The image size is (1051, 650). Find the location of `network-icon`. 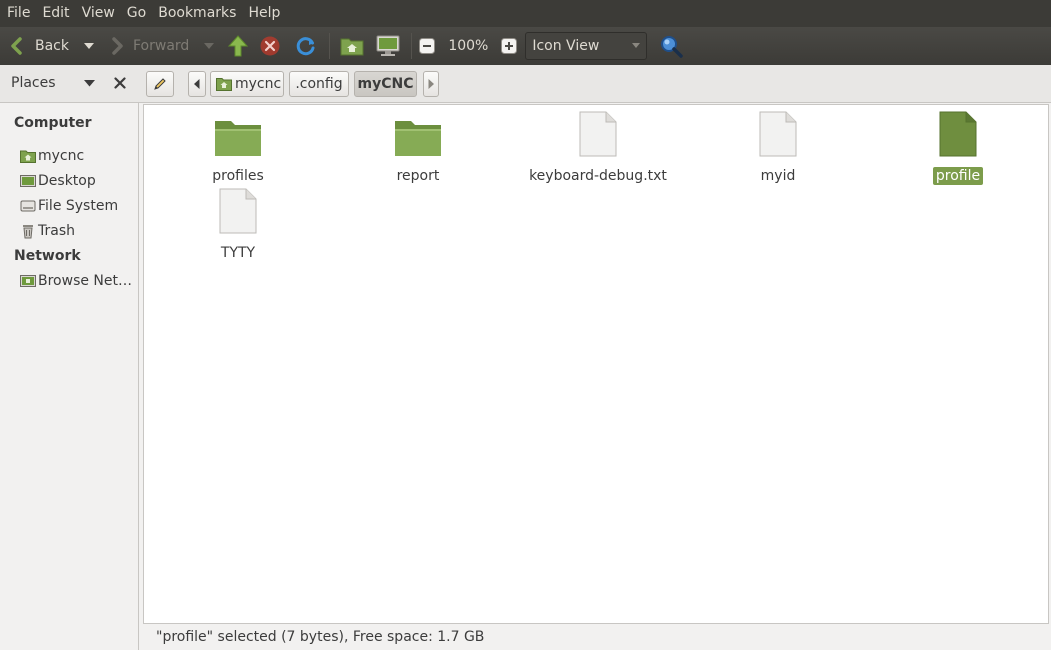

network-icon is located at coordinates (28, 281).